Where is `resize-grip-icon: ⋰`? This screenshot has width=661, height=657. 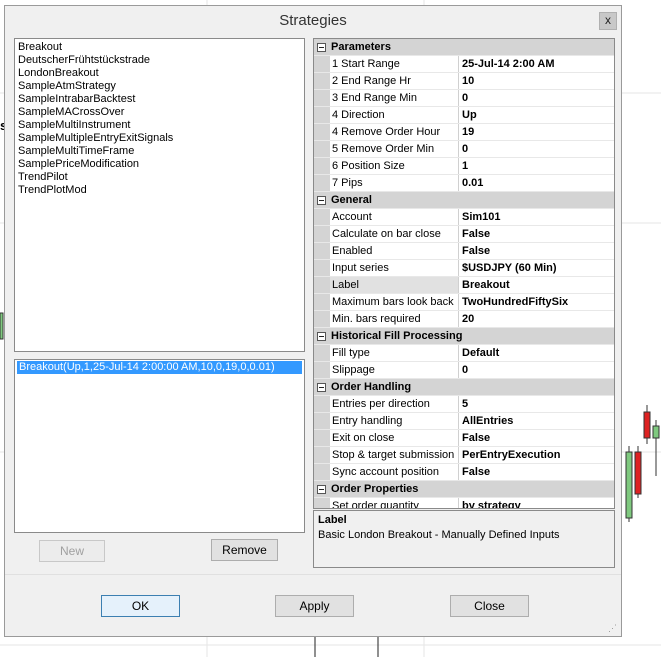
resize-grip-icon: ⋰ is located at coordinates (613, 628).